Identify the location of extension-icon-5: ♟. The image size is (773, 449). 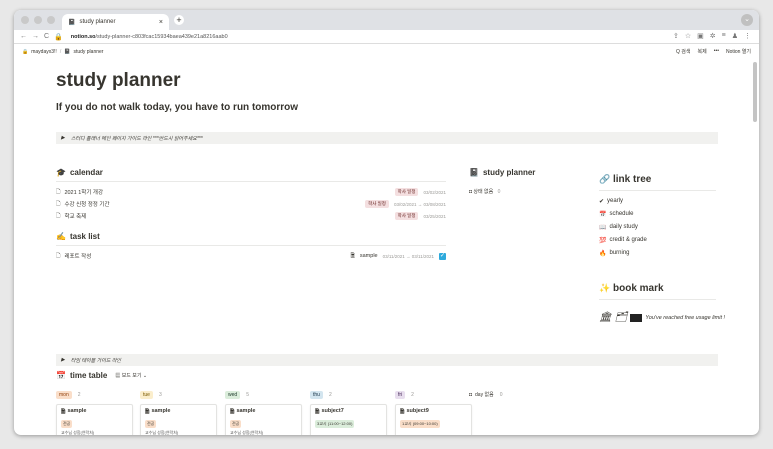
(735, 36).